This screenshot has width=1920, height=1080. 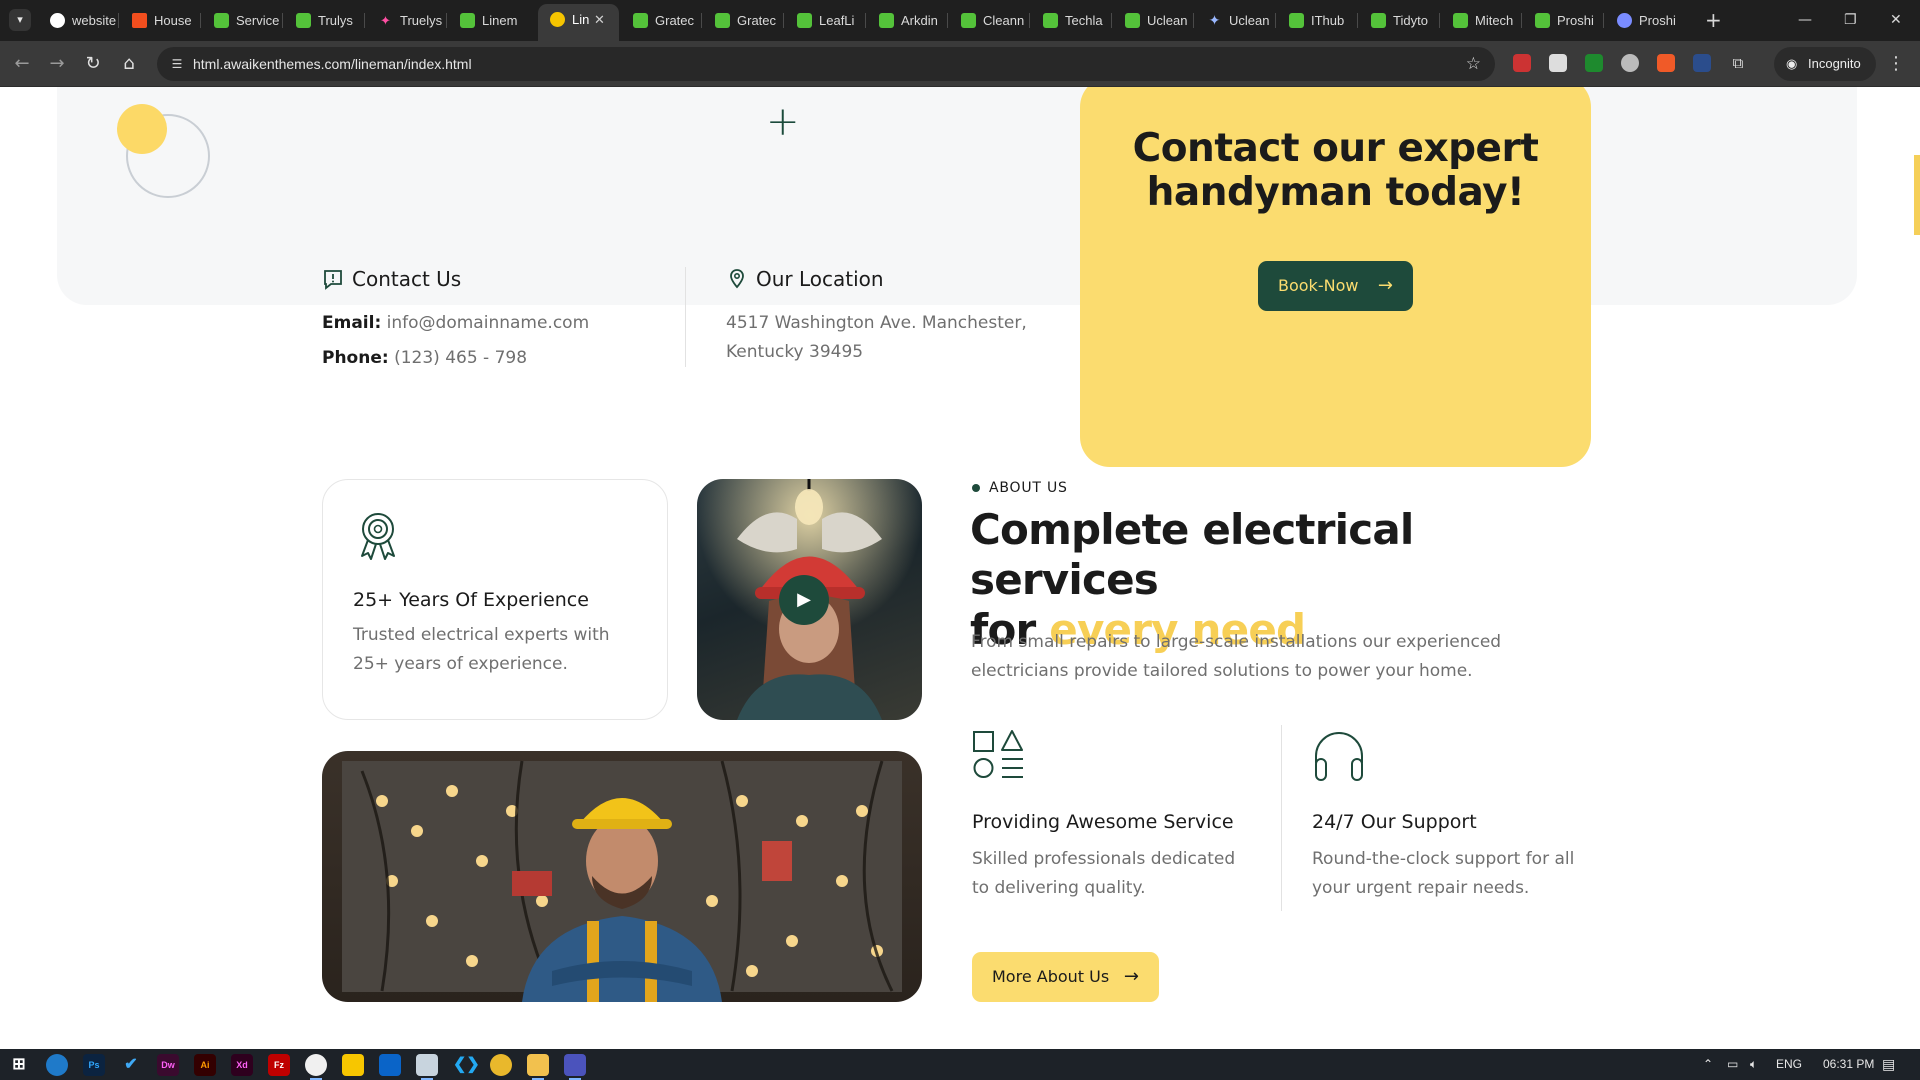 I want to click on filezilla-icon: Fz, so click(x=279, y=1065).